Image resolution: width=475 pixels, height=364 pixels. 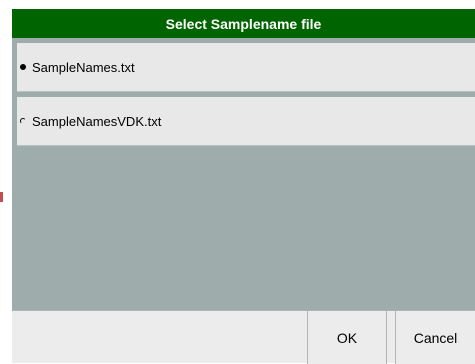 I want to click on window-edge-marker, so click(x=1, y=197).